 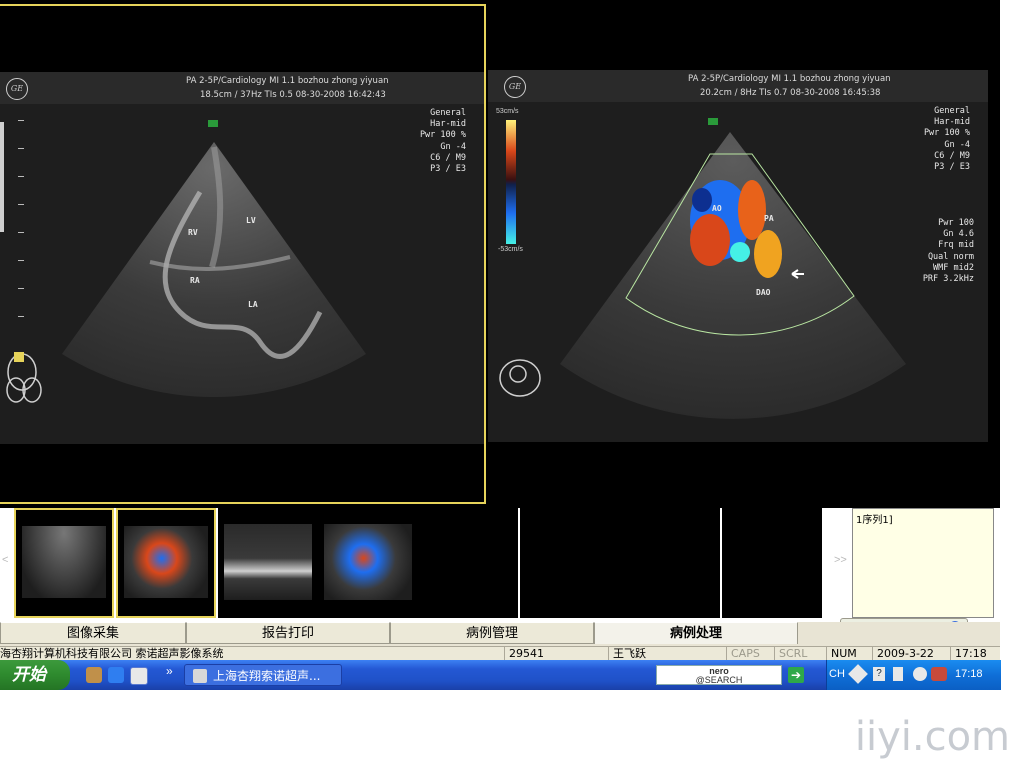 I want to click on label-lv: LV, so click(x=251, y=220).